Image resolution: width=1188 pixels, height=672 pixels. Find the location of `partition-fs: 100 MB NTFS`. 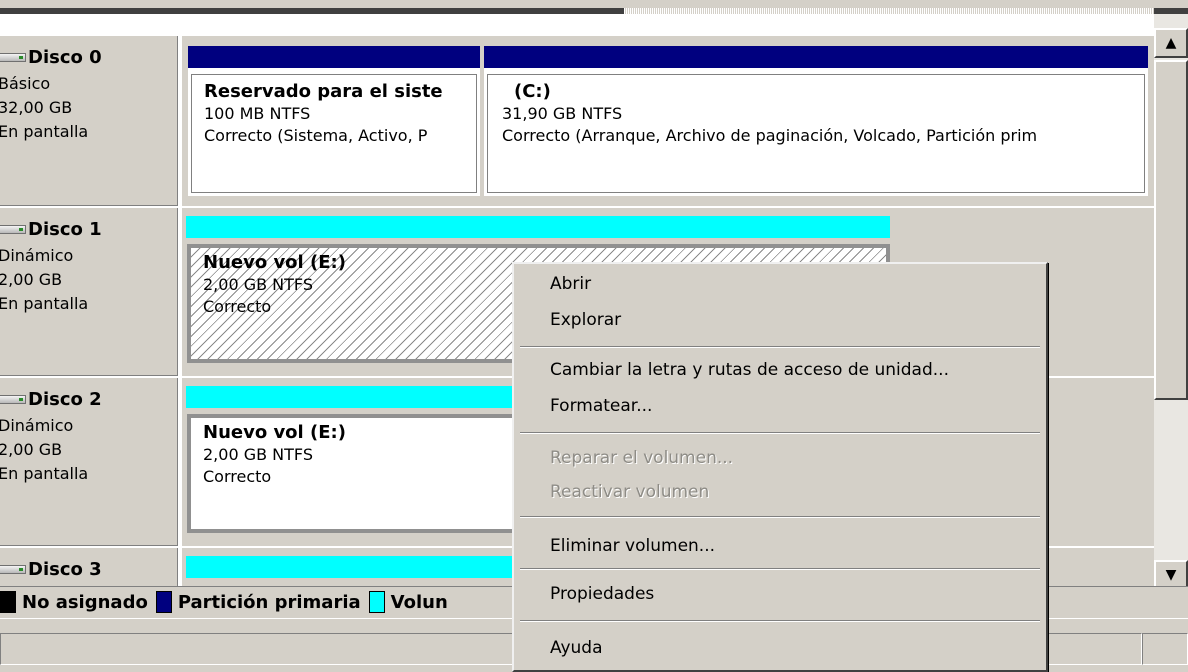

partition-fs: 100 MB NTFS is located at coordinates (257, 113).